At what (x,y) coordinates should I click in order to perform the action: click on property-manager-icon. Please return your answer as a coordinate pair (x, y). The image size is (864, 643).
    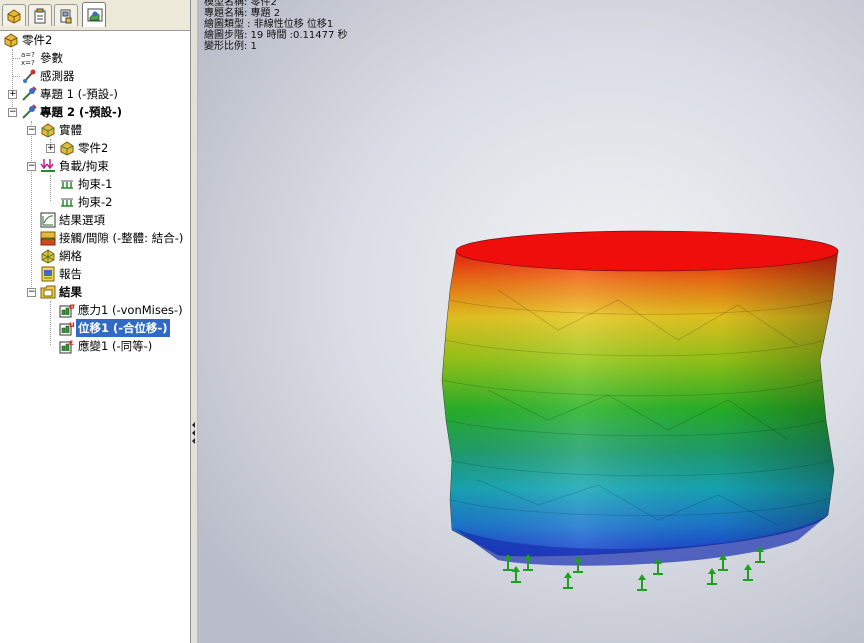
    Looking at the image, I should click on (40, 16).